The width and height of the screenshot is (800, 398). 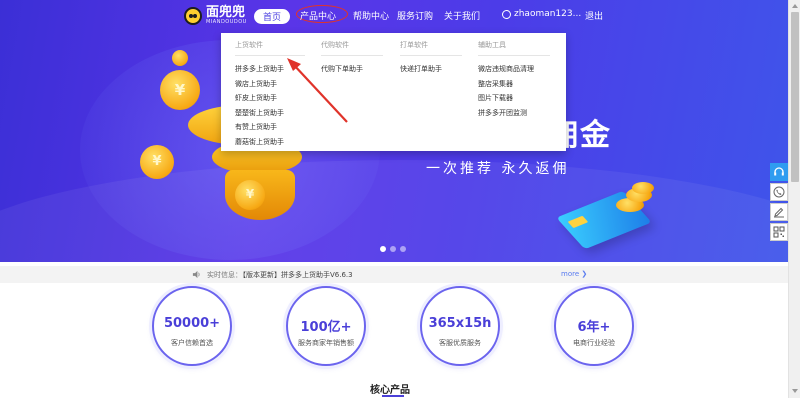 I want to click on carousel-dots, so click(x=393, y=249).